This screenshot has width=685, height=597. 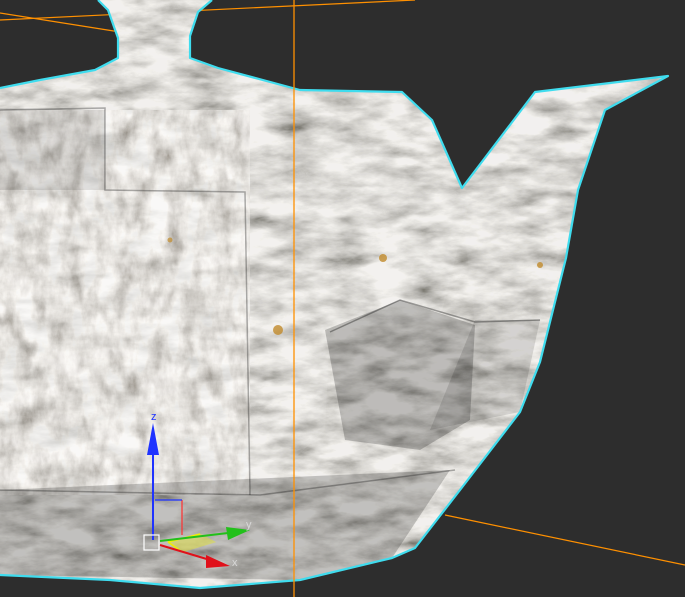 What do you see at coordinates (154, 417) in the screenshot?
I see `gizmo-z-label: z` at bounding box center [154, 417].